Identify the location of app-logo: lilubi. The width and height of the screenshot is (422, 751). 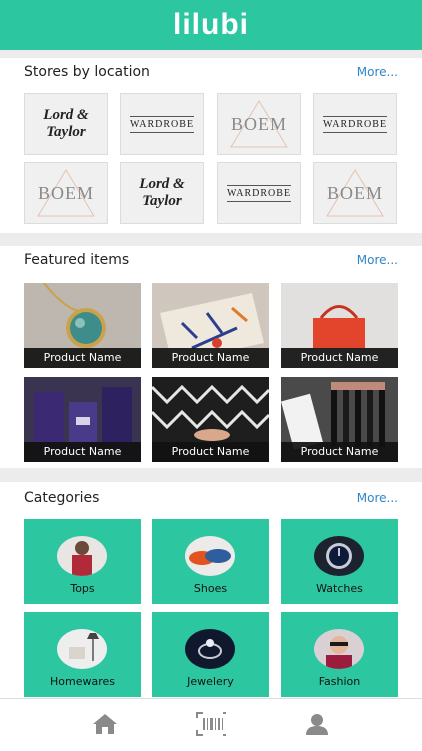
(211, 24).